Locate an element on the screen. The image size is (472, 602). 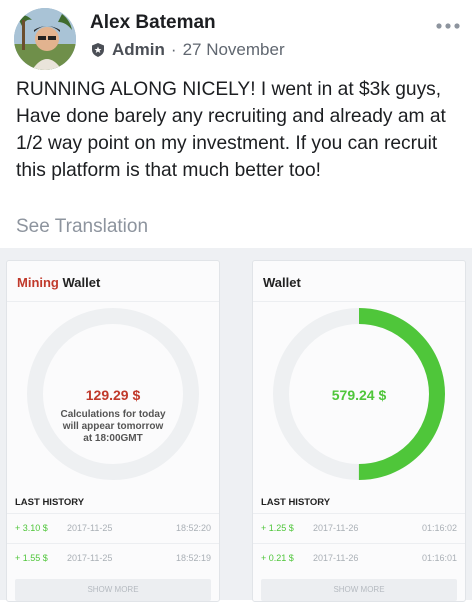
history-row: + 0.21 $ 2017-11-26 01:16:01 is located at coordinates (359, 563).